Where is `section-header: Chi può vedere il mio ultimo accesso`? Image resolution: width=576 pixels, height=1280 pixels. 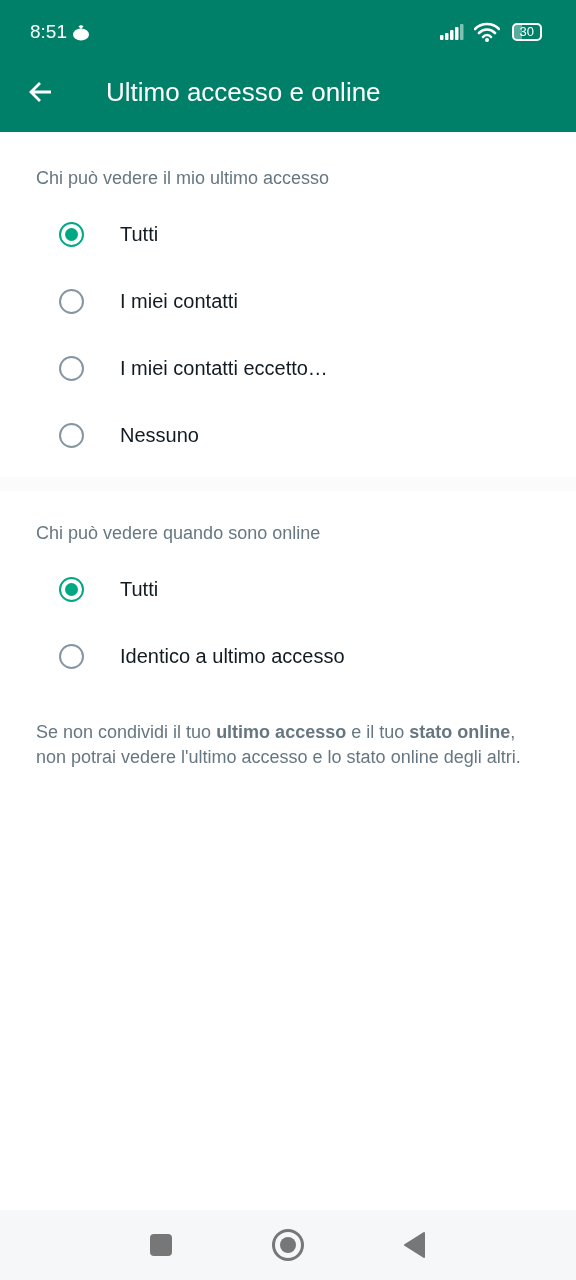
section-header: Chi può vedere il mio ultimo accesso is located at coordinates (183, 178).